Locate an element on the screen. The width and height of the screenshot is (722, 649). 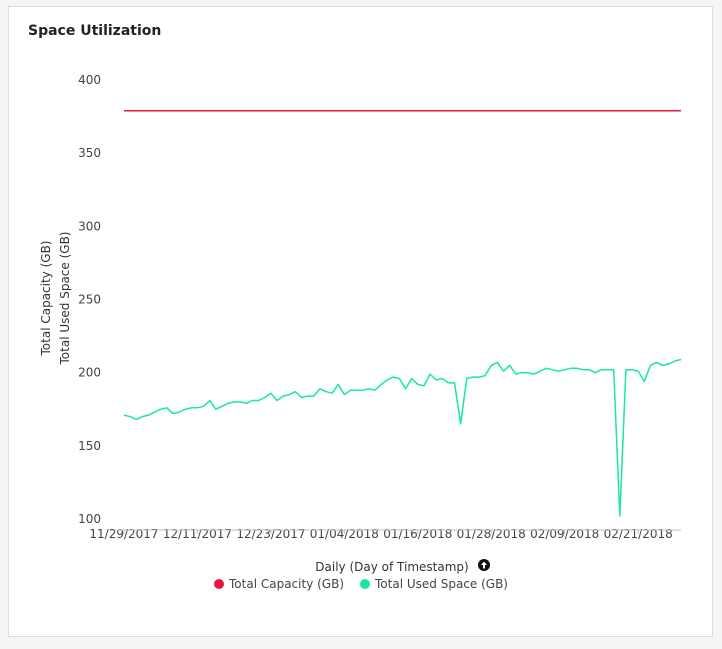
y-tick-label: 100 is located at coordinates (89, 519).